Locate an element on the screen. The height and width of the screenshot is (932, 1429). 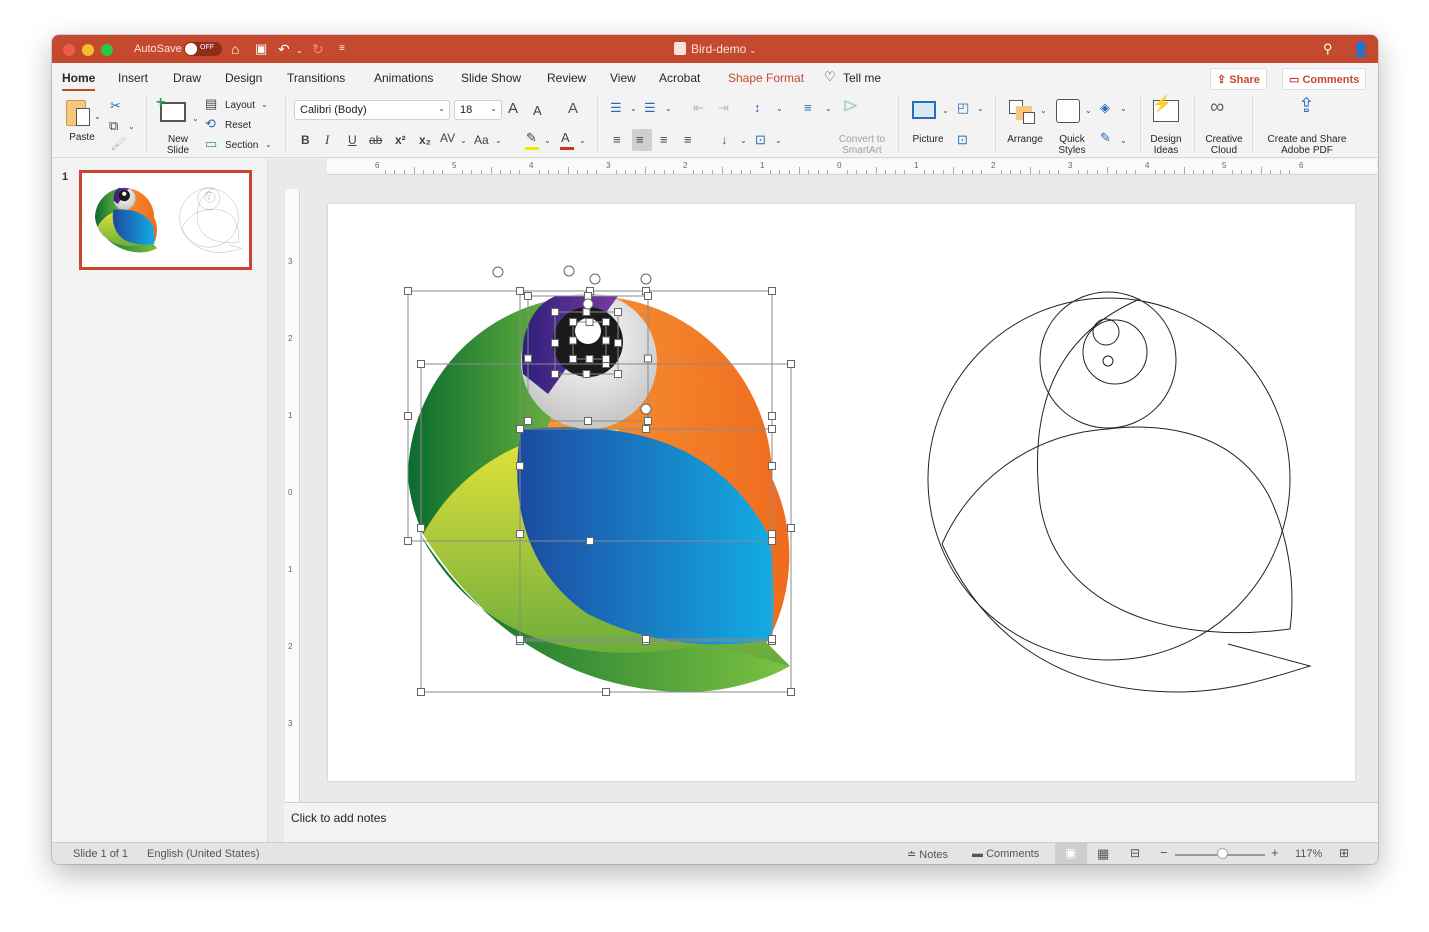
italic-button: I is located at coordinates (327, 140).